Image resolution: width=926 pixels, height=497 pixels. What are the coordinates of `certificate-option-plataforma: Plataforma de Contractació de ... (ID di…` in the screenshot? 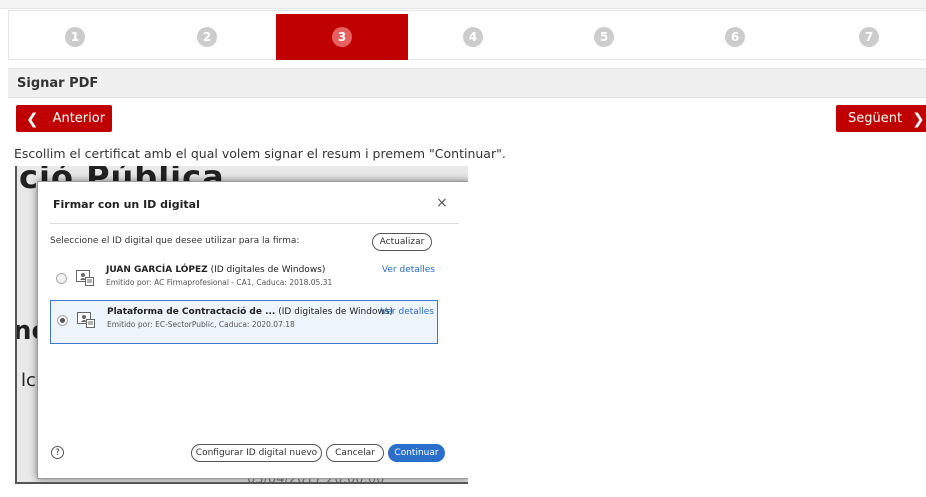 It's located at (244, 322).